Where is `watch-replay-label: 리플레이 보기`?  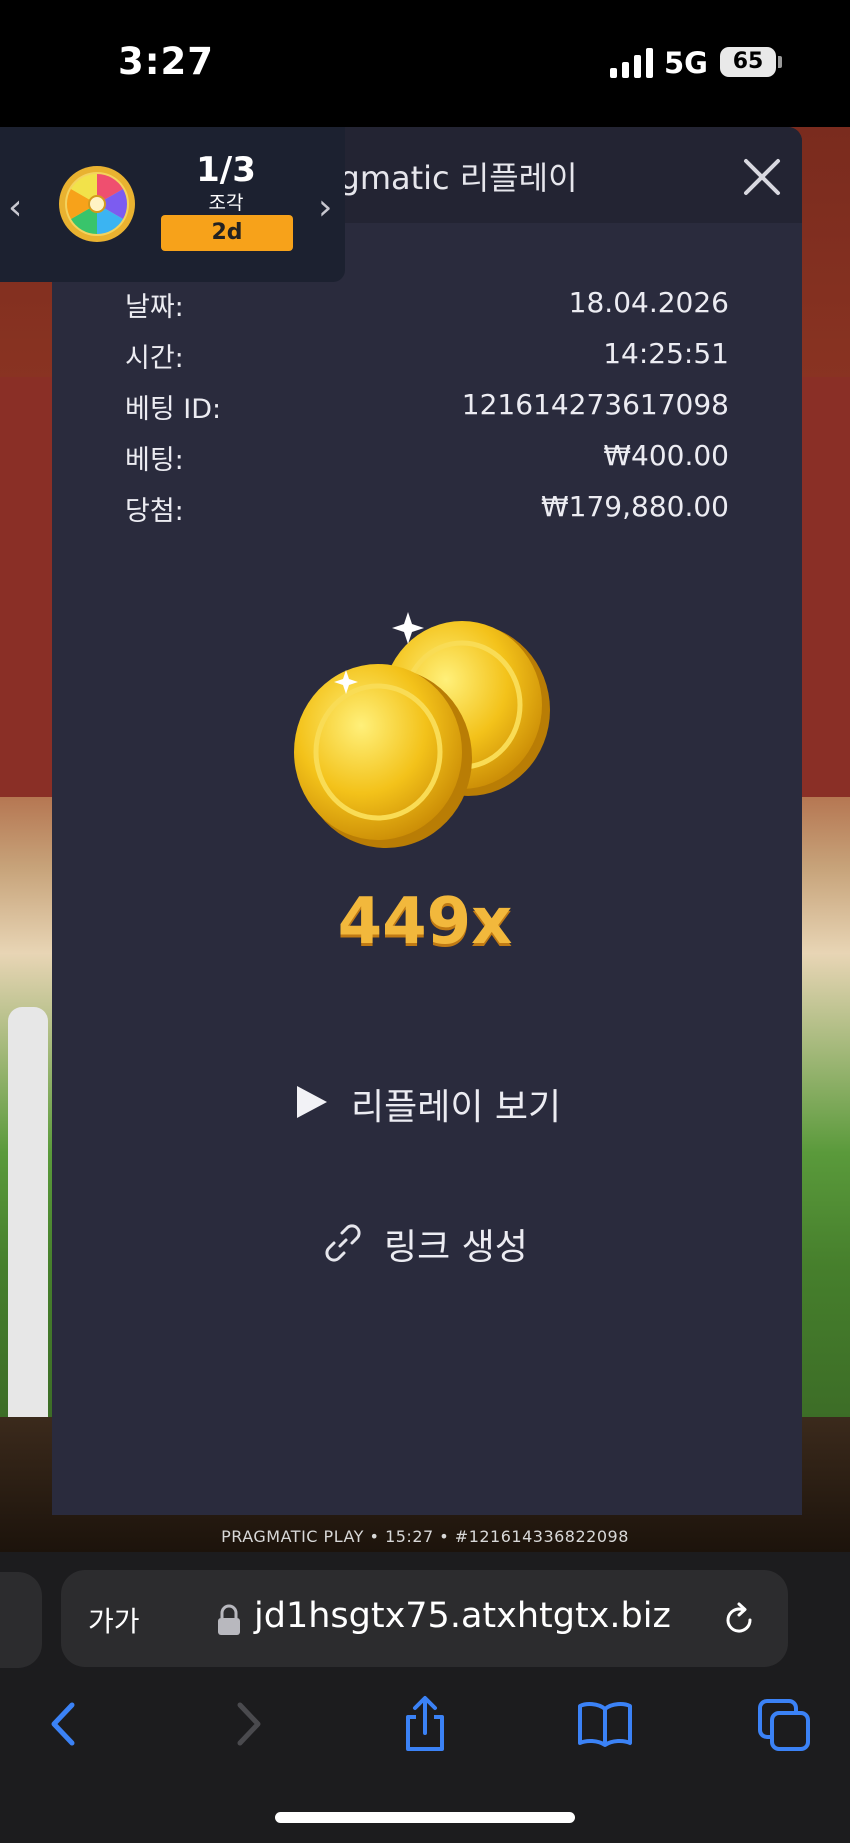
watch-replay-label: 리플레이 보기 is located at coordinates (456, 1107).